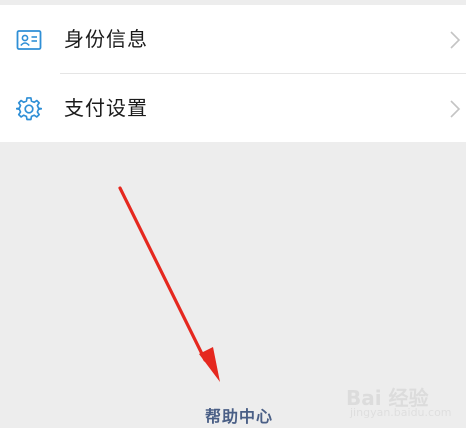 Image resolution: width=466 pixels, height=428 pixels. What do you see at coordinates (29, 109) in the screenshot?
I see `gear-icon` at bounding box center [29, 109].